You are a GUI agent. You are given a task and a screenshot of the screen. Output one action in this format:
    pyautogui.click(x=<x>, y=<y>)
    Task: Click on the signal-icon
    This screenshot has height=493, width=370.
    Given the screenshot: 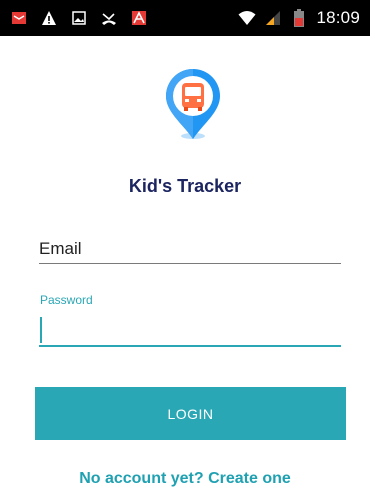 What is the action you would take?
    pyautogui.click(x=273, y=18)
    